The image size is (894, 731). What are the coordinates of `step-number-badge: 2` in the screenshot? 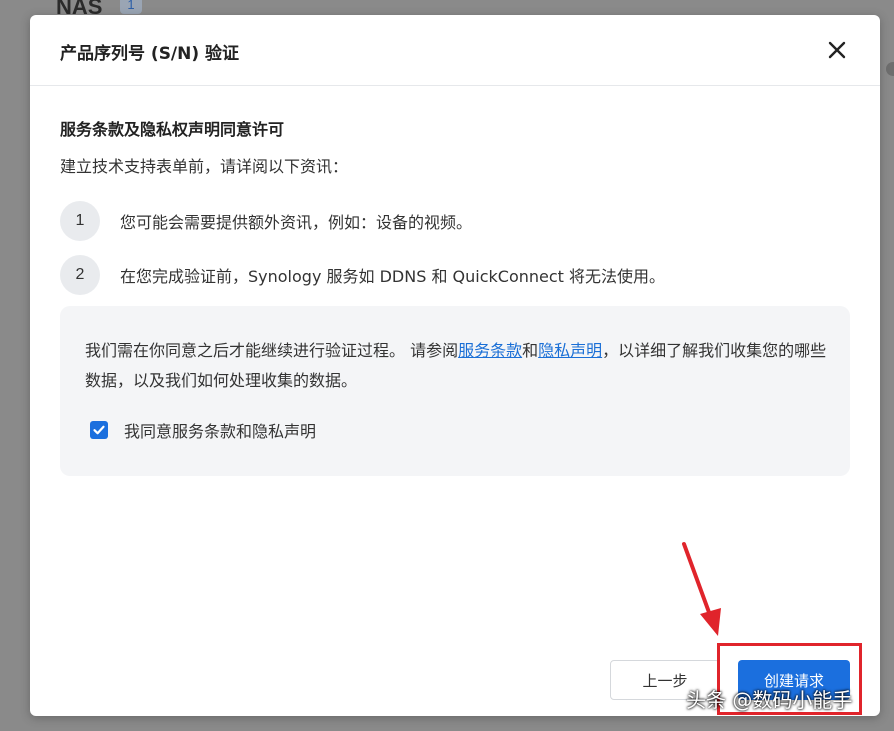 It's located at (80, 275).